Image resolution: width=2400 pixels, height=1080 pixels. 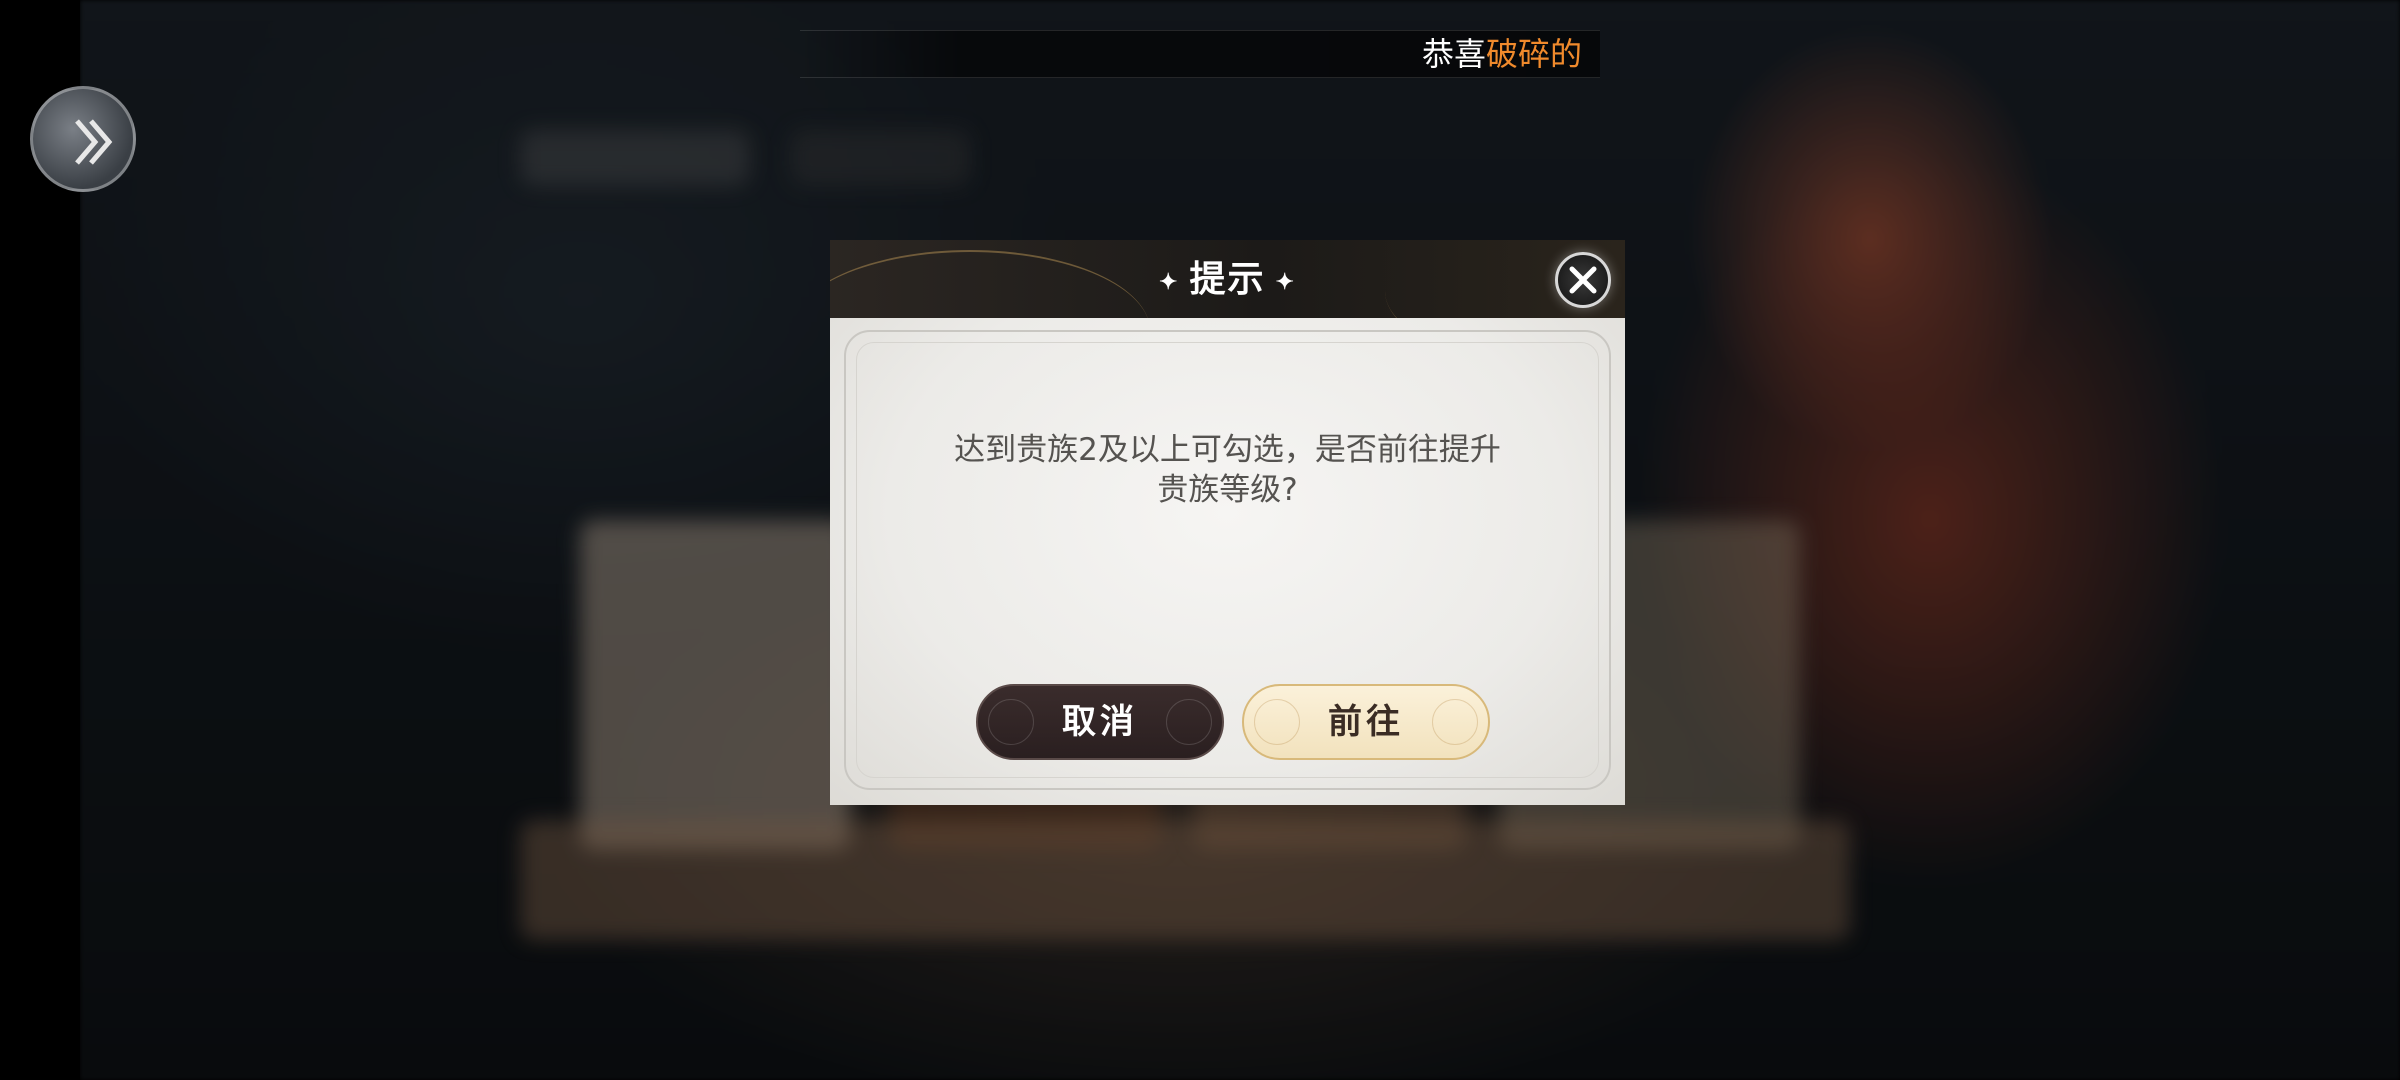 I want to click on dialog-message: 达到贵族2及以上可勾选，是否前往提升 贵族等级?, so click(x=1227, y=470).